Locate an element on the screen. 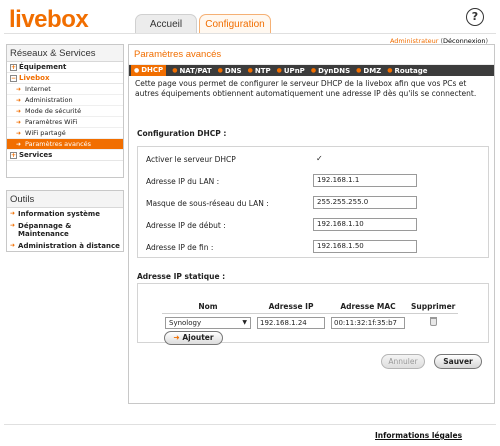  static-ip-input: 192.168.1.24 is located at coordinates (291, 322).